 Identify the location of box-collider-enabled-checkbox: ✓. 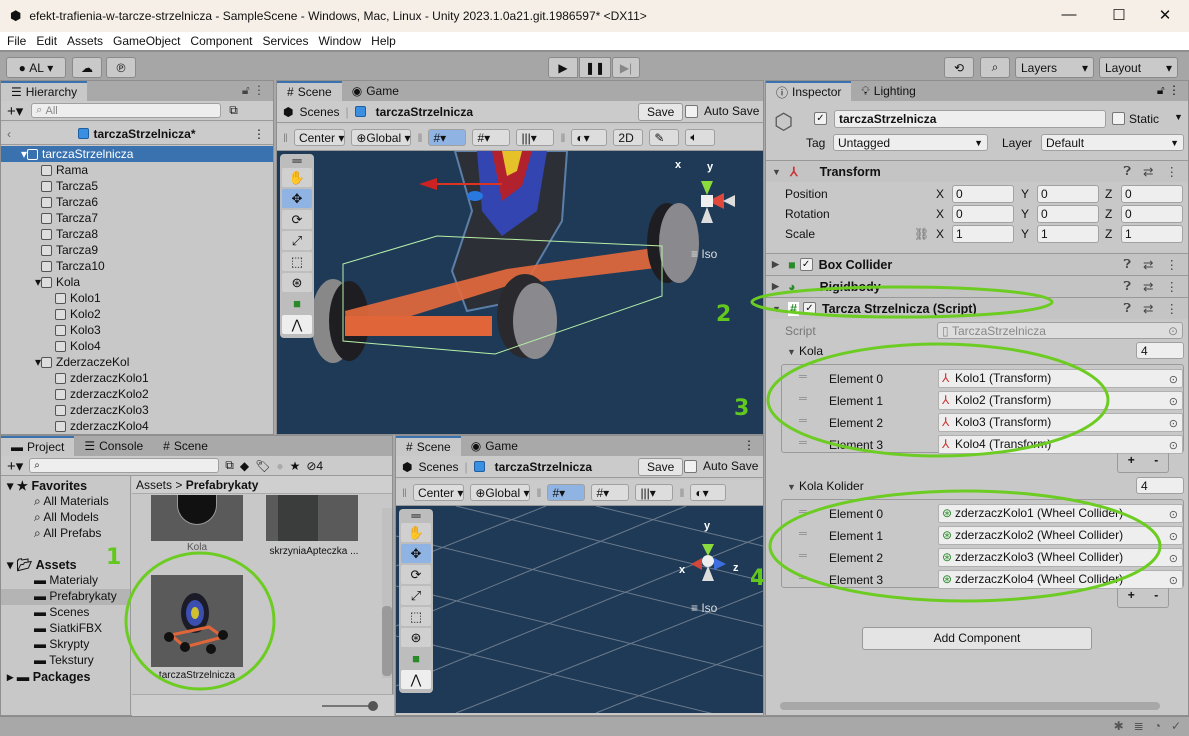
(806, 264).